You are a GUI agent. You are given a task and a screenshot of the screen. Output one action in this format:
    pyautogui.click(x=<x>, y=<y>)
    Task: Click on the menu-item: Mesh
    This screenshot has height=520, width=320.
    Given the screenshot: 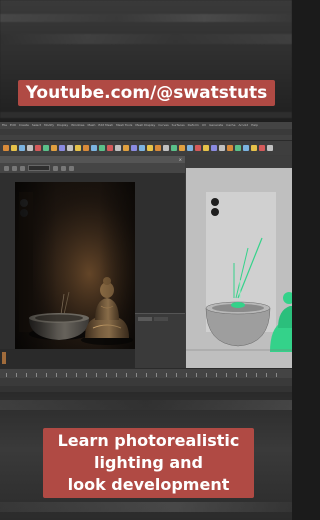 What is the action you would take?
    pyautogui.click(x=92, y=125)
    